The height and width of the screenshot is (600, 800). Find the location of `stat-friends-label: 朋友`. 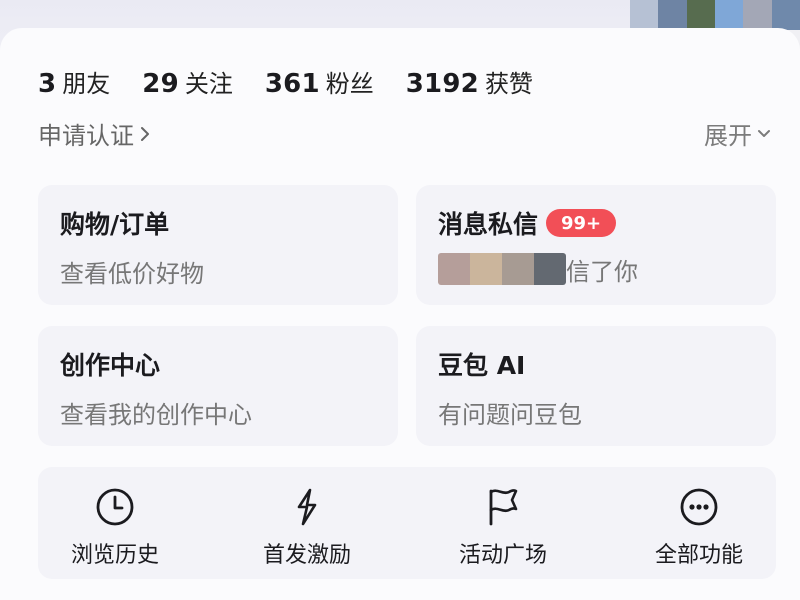

stat-friends-label: 朋友 is located at coordinates (86, 84).